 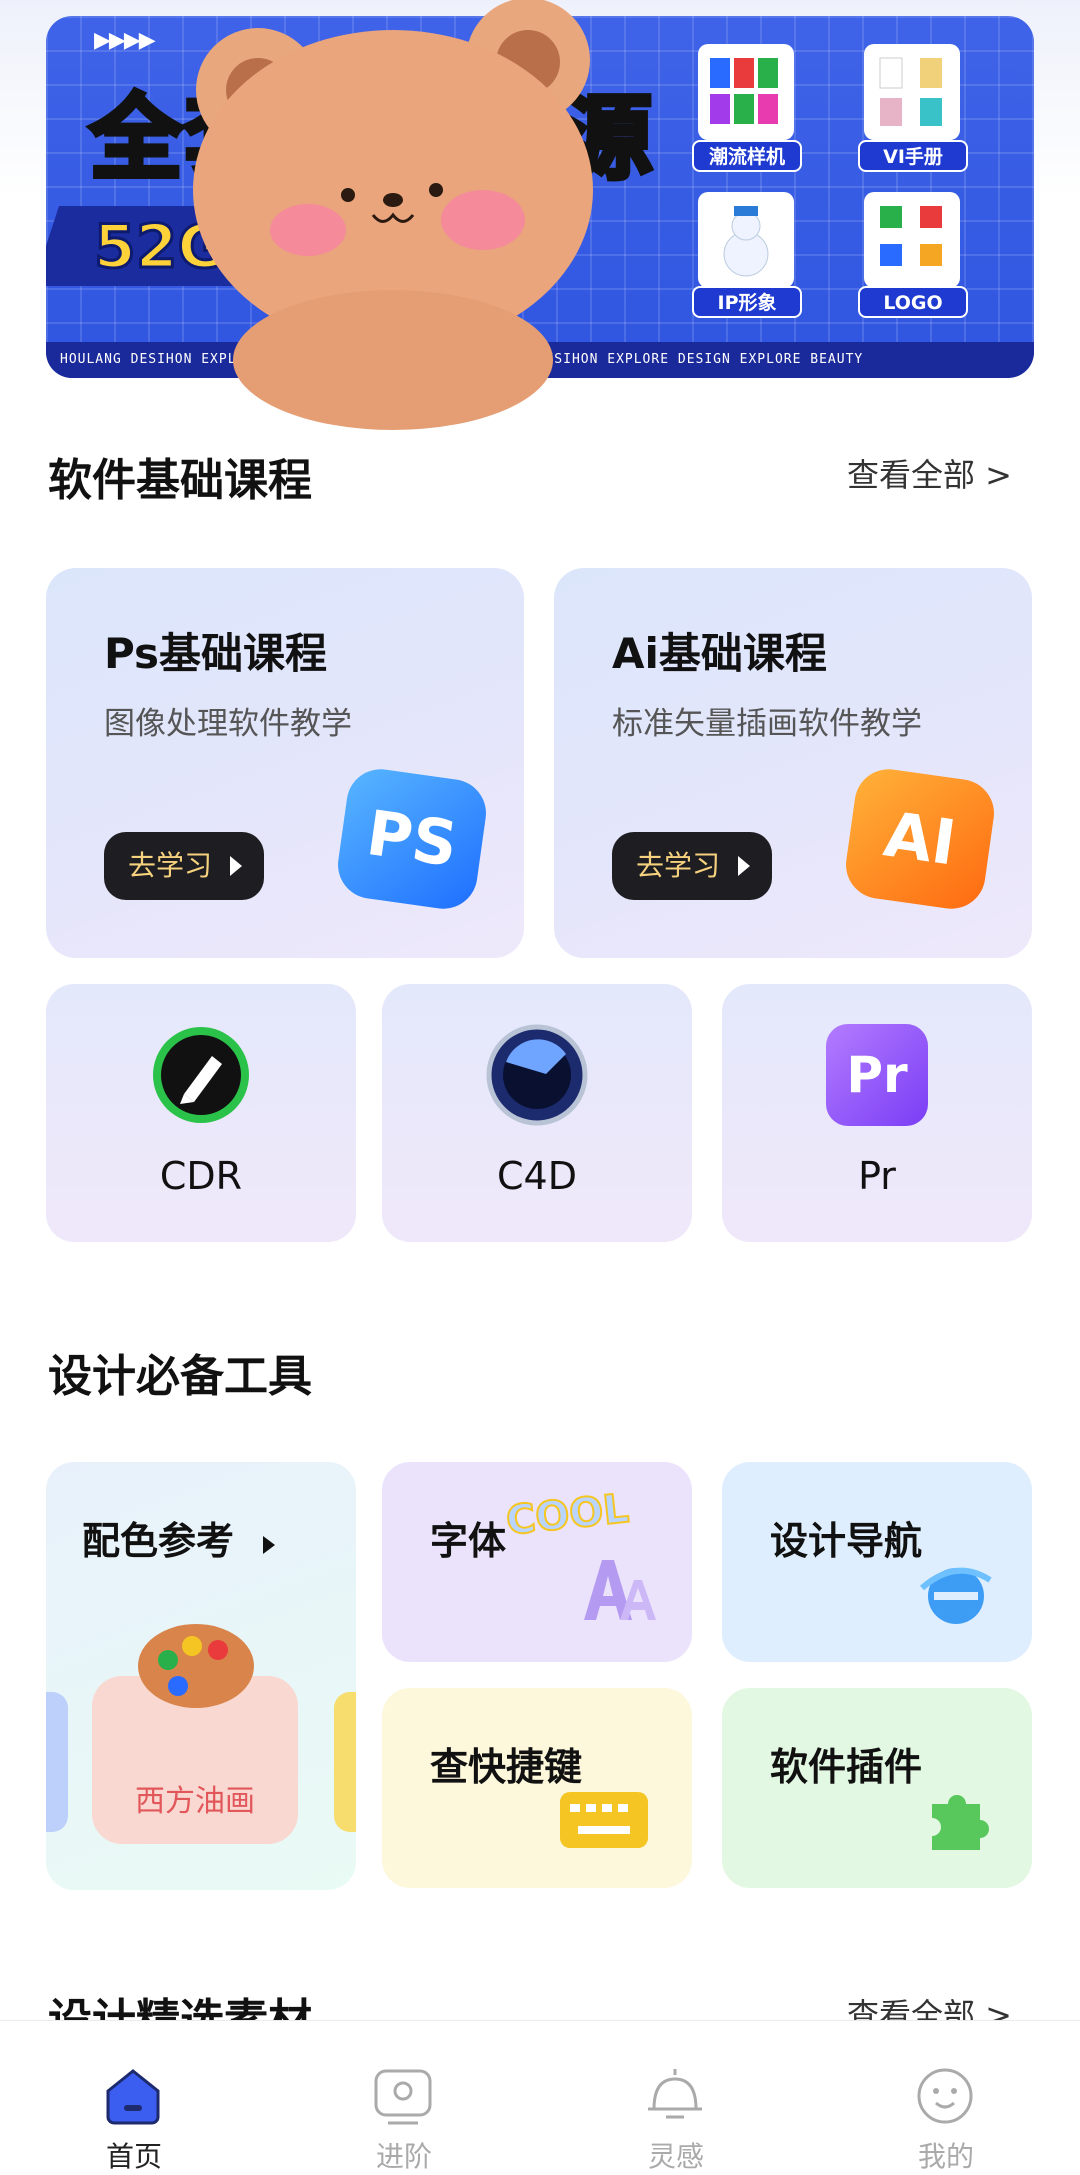 I want to click on design-nav-card: 设计导航, so click(x=877, y=1562).